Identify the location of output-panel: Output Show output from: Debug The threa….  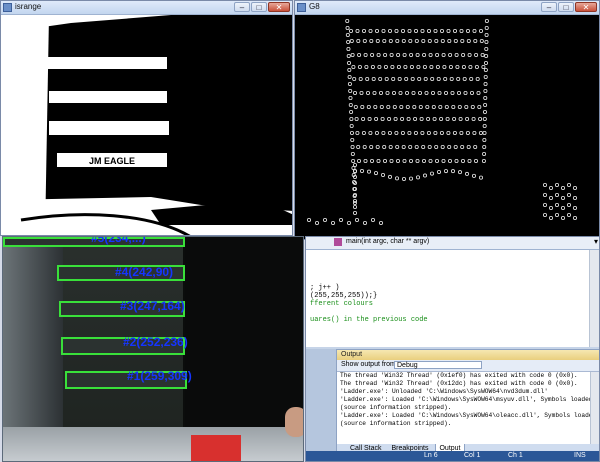
(467, 405).